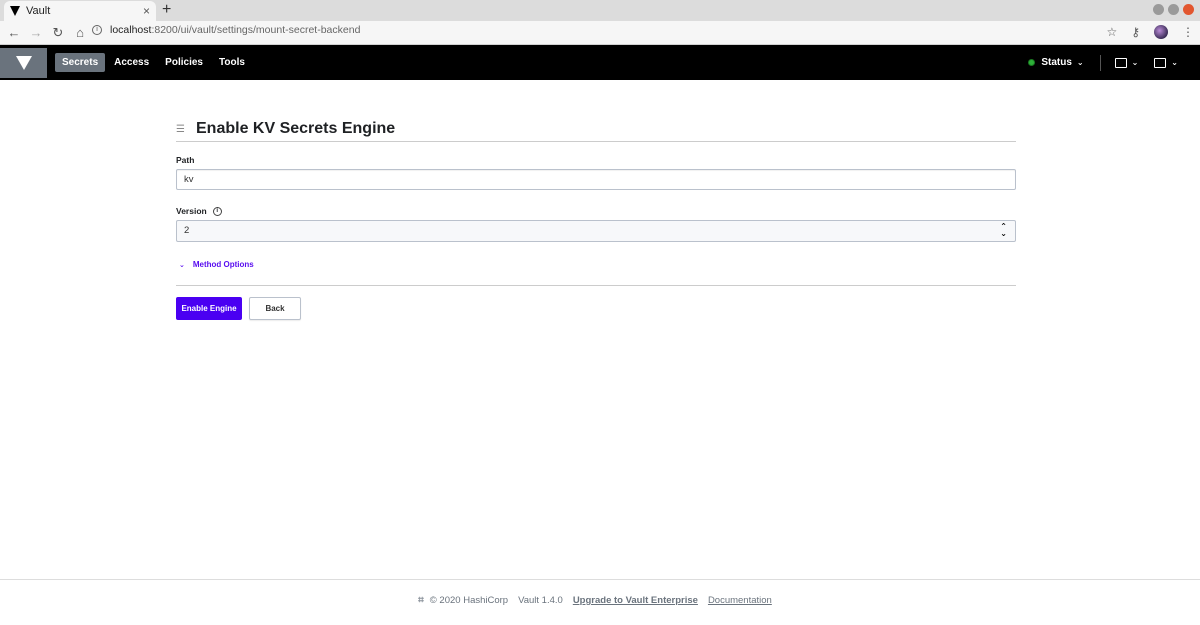 This screenshot has height=625, width=1200. What do you see at coordinates (597, 264) in the screenshot?
I see `method-options-toggle: ⌄ Method Options` at bounding box center [597, 264].